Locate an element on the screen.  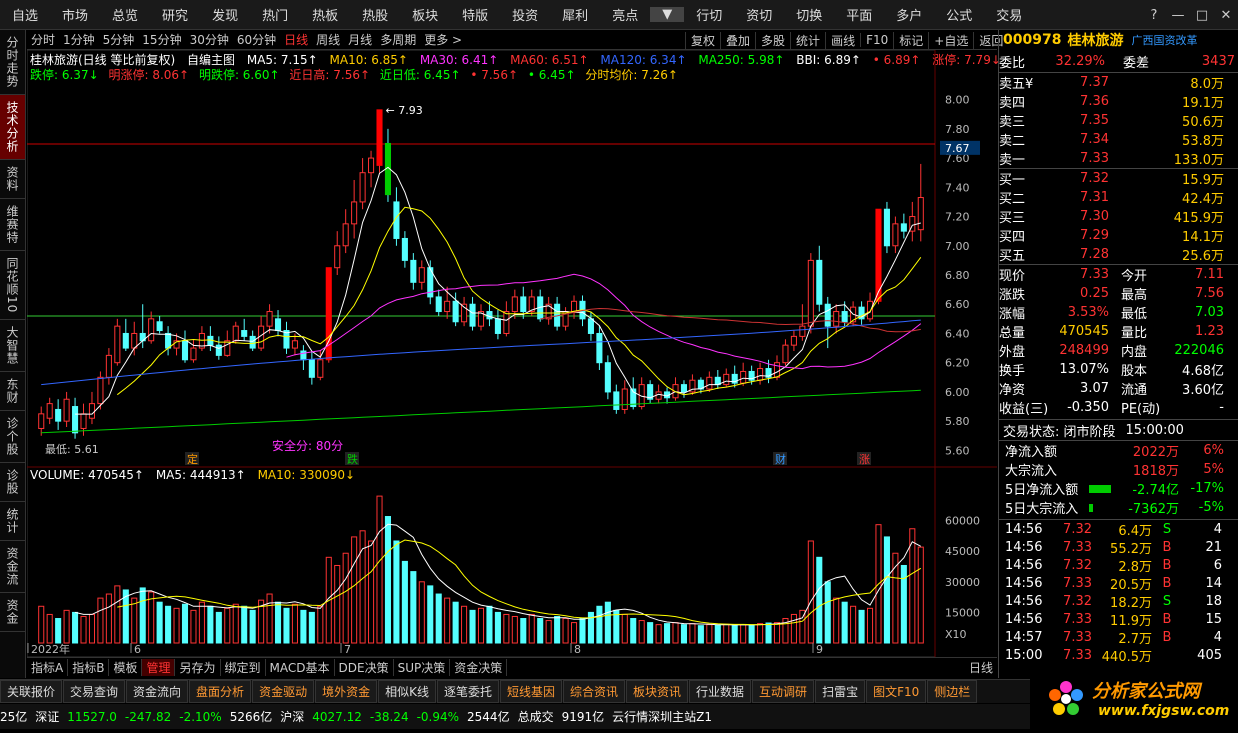
function-button: 侧边栏 is located at coordinates (952, 691).